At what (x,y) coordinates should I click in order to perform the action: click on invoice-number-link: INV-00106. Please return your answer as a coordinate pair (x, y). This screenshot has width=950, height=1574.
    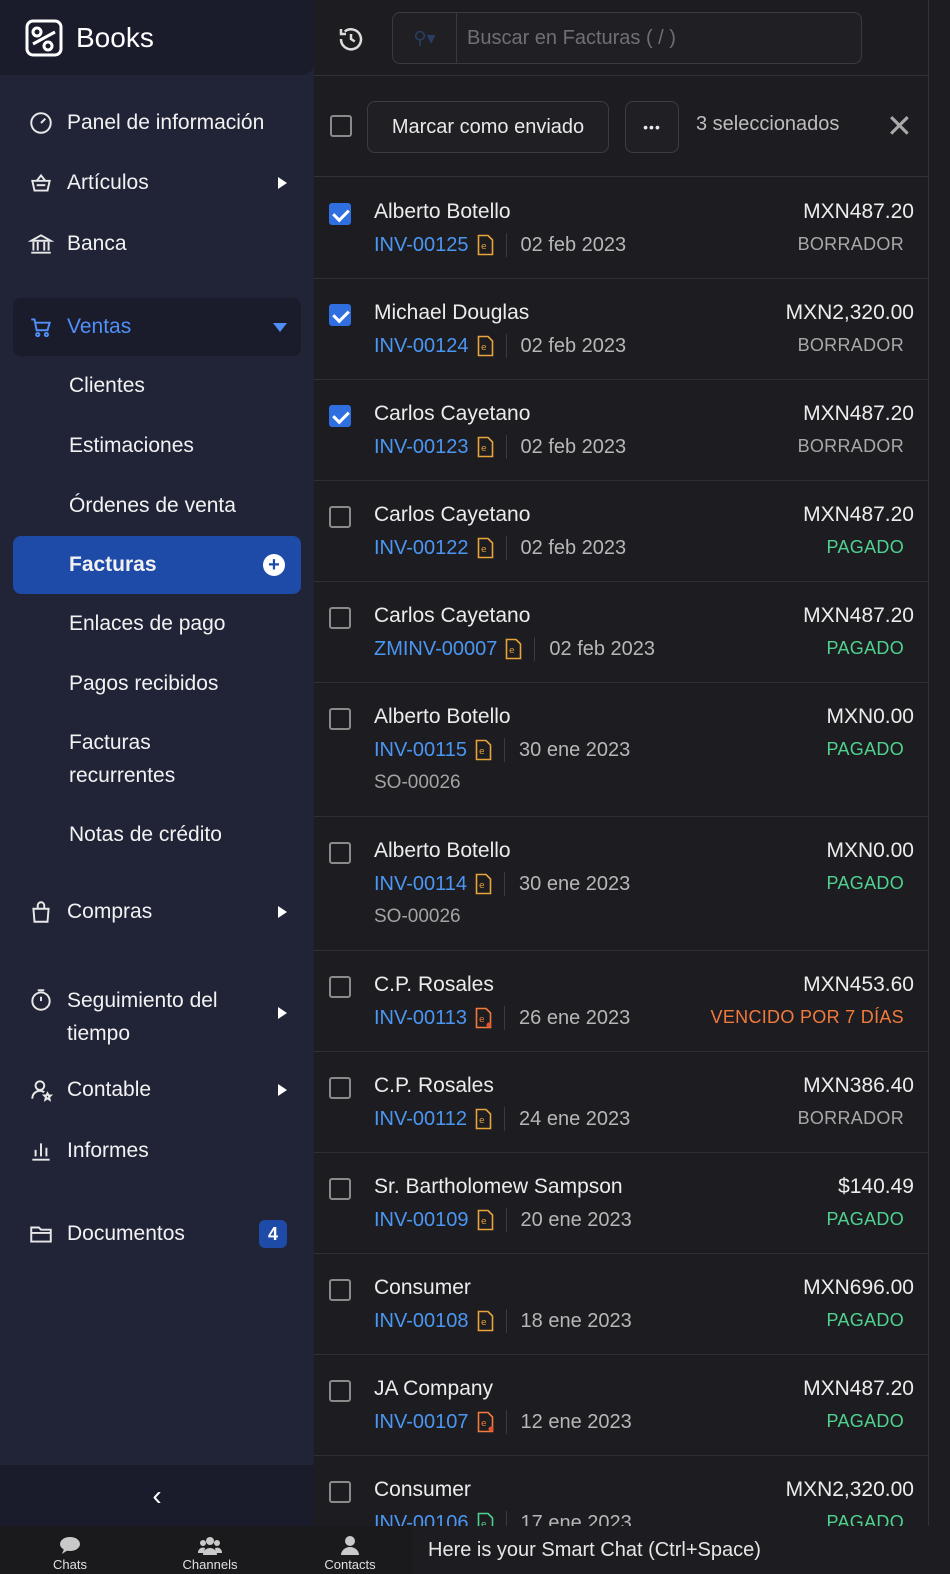
    Looking at the image, I should click on (421, 1519).